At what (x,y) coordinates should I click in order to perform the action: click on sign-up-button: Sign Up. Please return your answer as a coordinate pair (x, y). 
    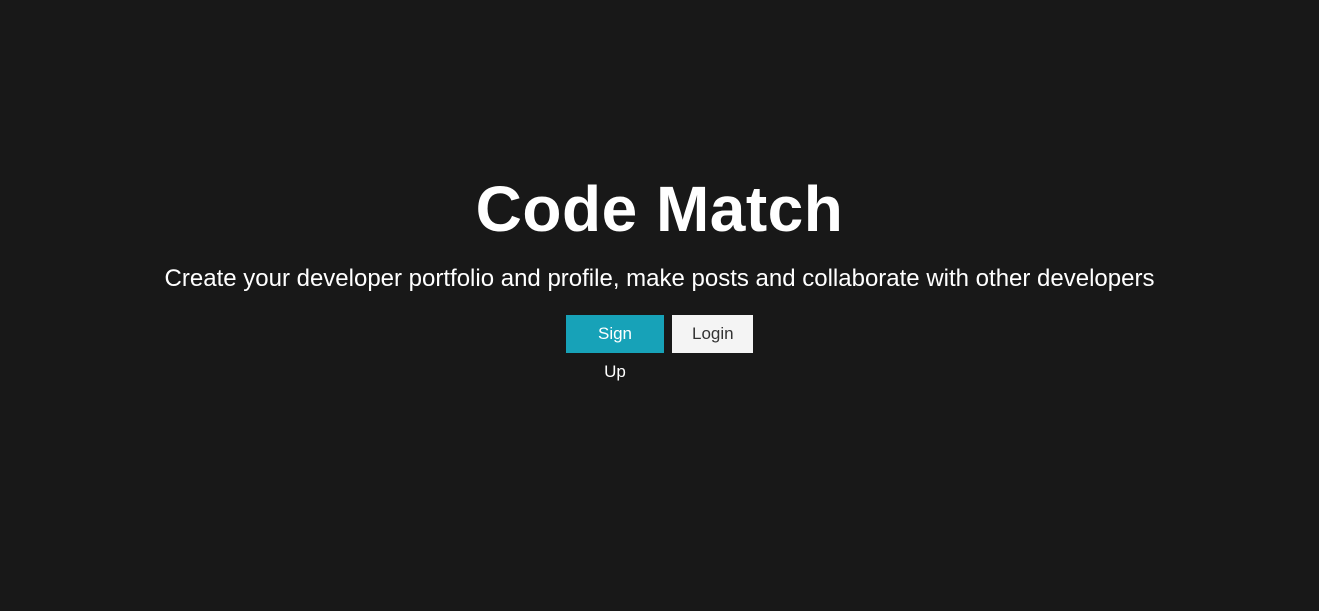
    Looking at the image, I should click on (615, 348).